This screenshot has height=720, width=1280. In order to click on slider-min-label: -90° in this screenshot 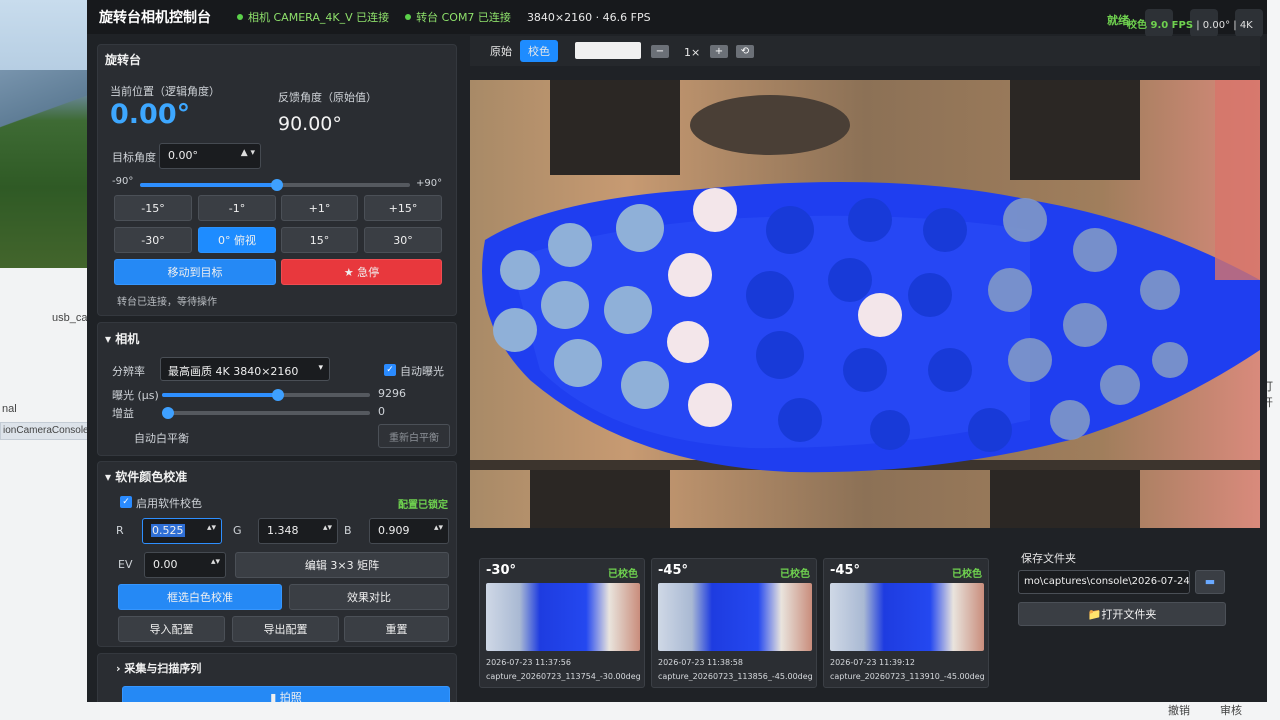, I will do `click(123, 181)`.